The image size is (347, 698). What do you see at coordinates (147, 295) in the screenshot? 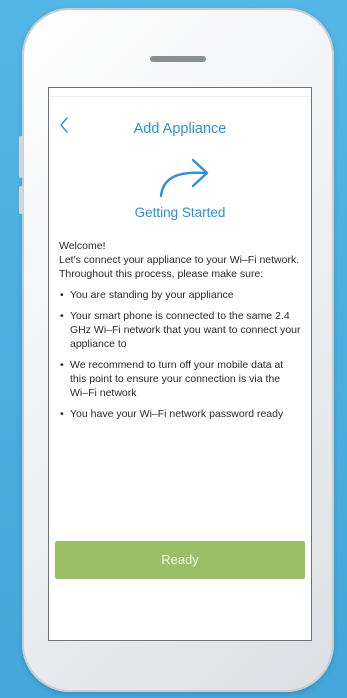
I see `list-item: • You are standing by your appliance` at bounding box center [147, 295].